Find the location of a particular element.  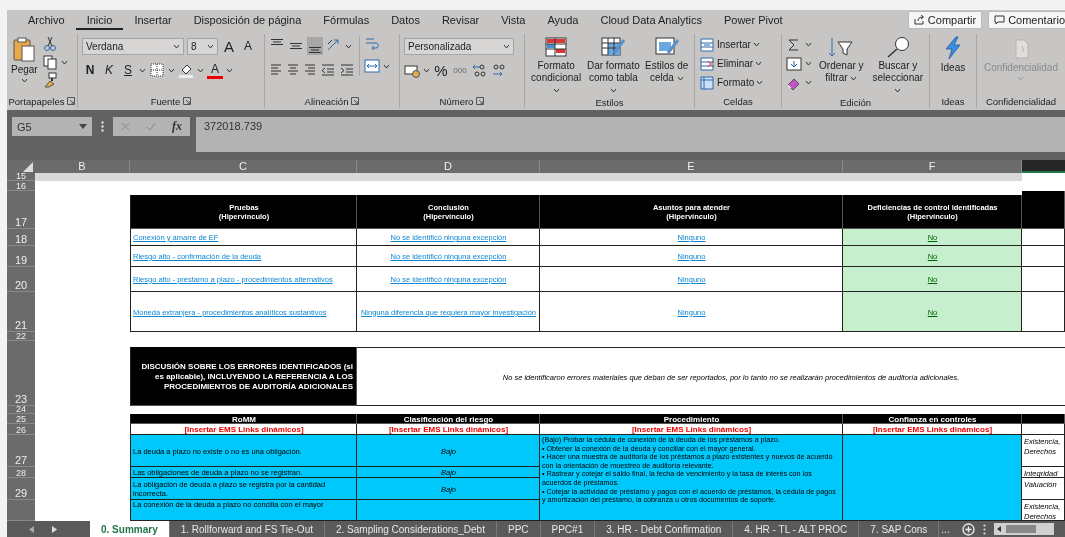

sheet-tab: 1. Rollforward and FS Tie-Out is located at coordinates (247, 529).